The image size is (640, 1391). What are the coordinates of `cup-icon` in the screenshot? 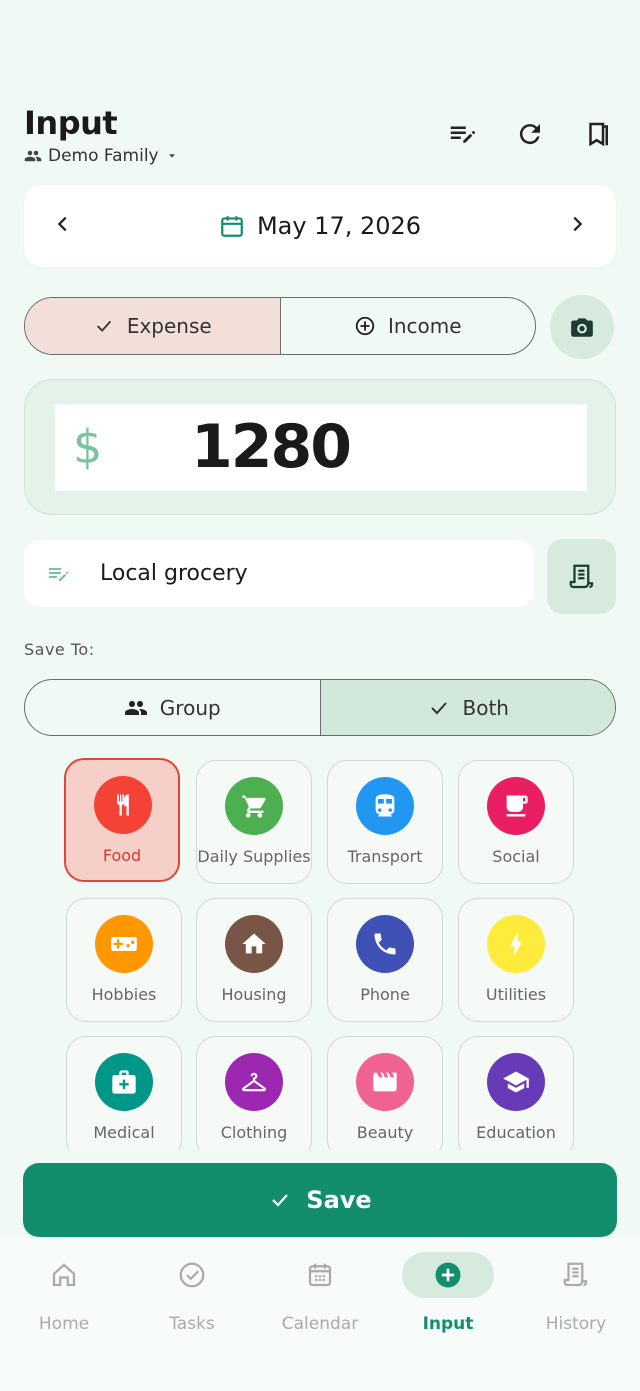 It's located at (516, 806).